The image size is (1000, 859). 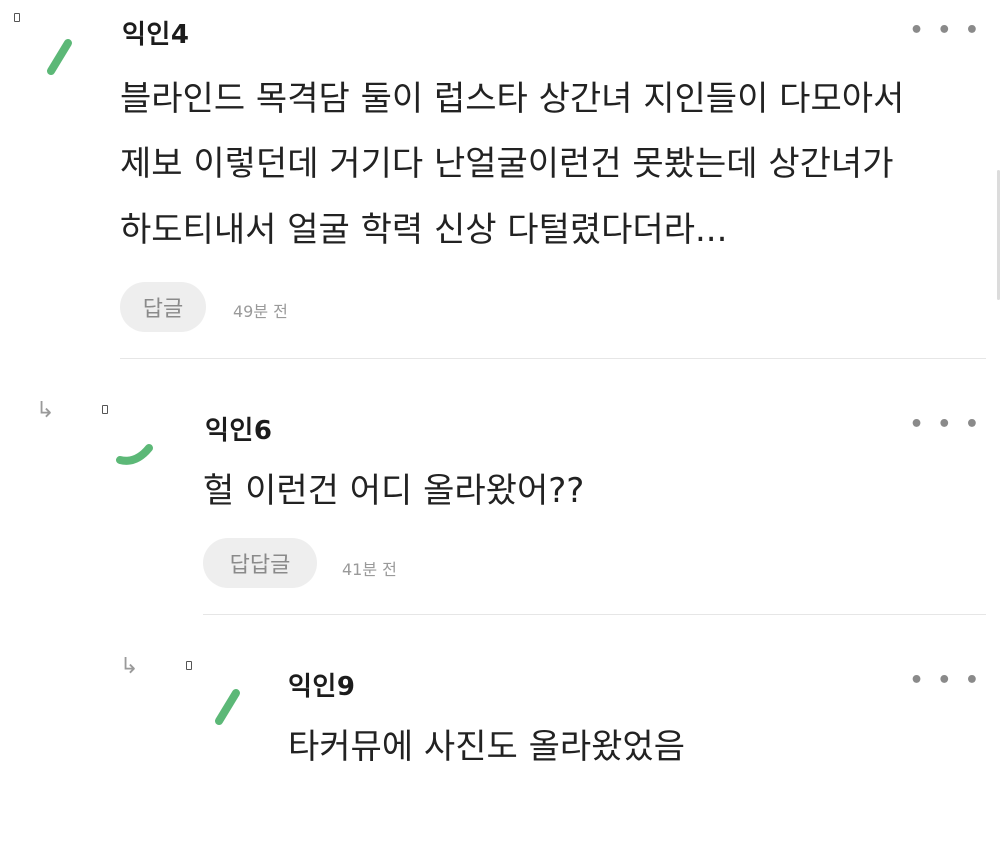 I want to click on comment-author: 익인6, so click(x=239, y=431).